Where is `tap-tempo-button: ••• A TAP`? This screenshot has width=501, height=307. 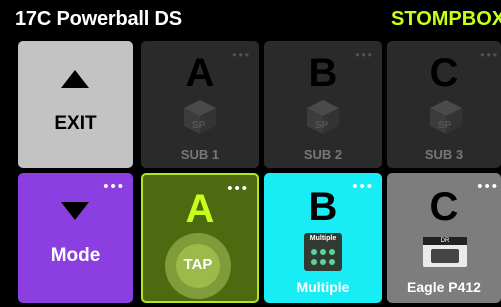
tap-tempo-button: ••• A TAP is located at coordinates (200, 238).